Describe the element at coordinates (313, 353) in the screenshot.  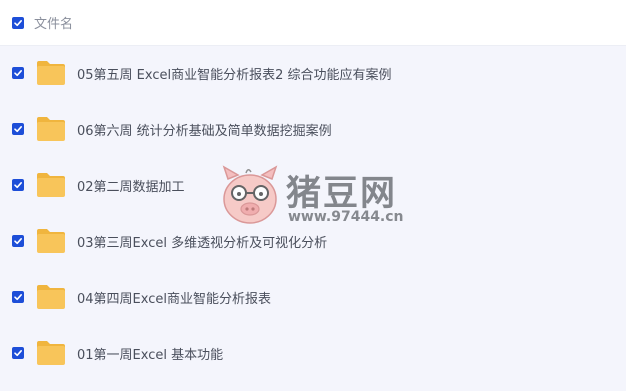
I see `file-row: 01第一周Excel 基本功能` at that location.